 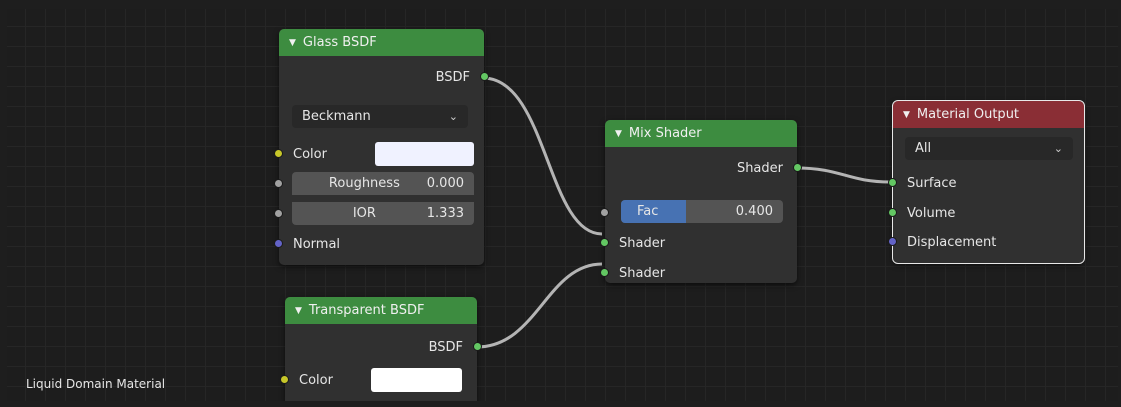 I want to click on roughness-input-socket, so click(x=278, y=183).